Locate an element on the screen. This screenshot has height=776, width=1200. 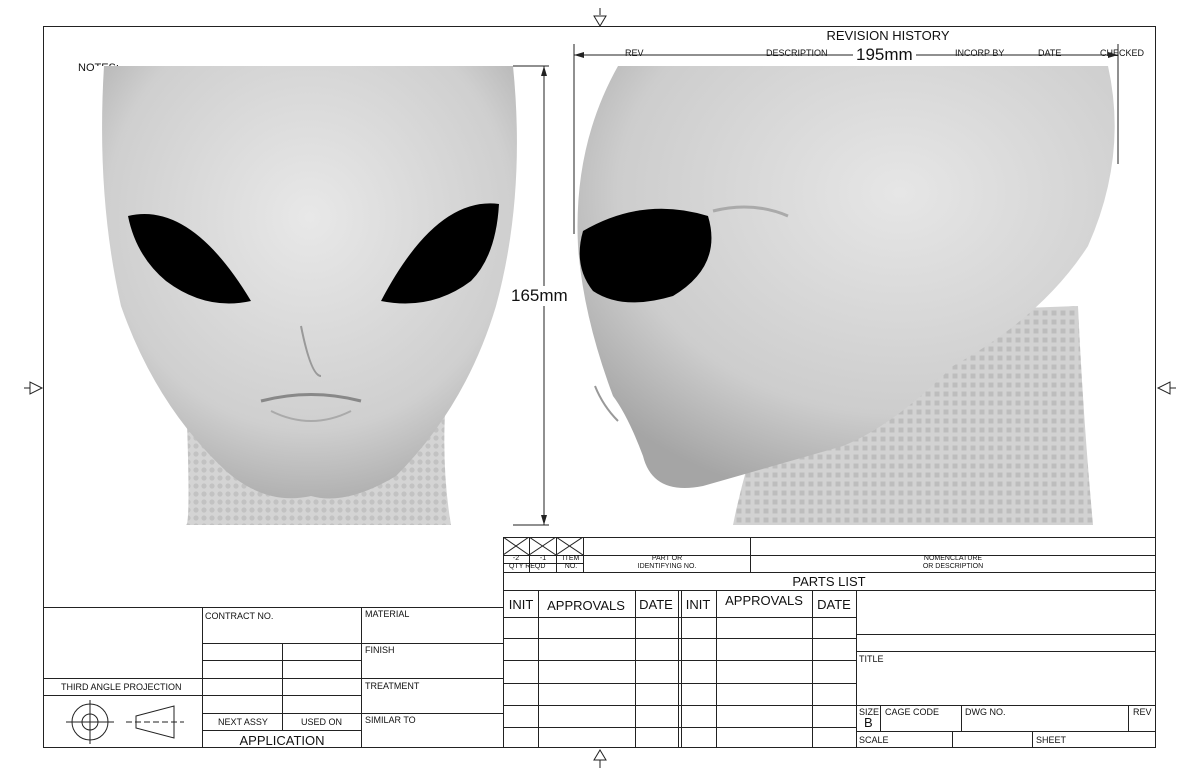
cage-code-label: CAGE CODE is located at coordinates (912, 712).